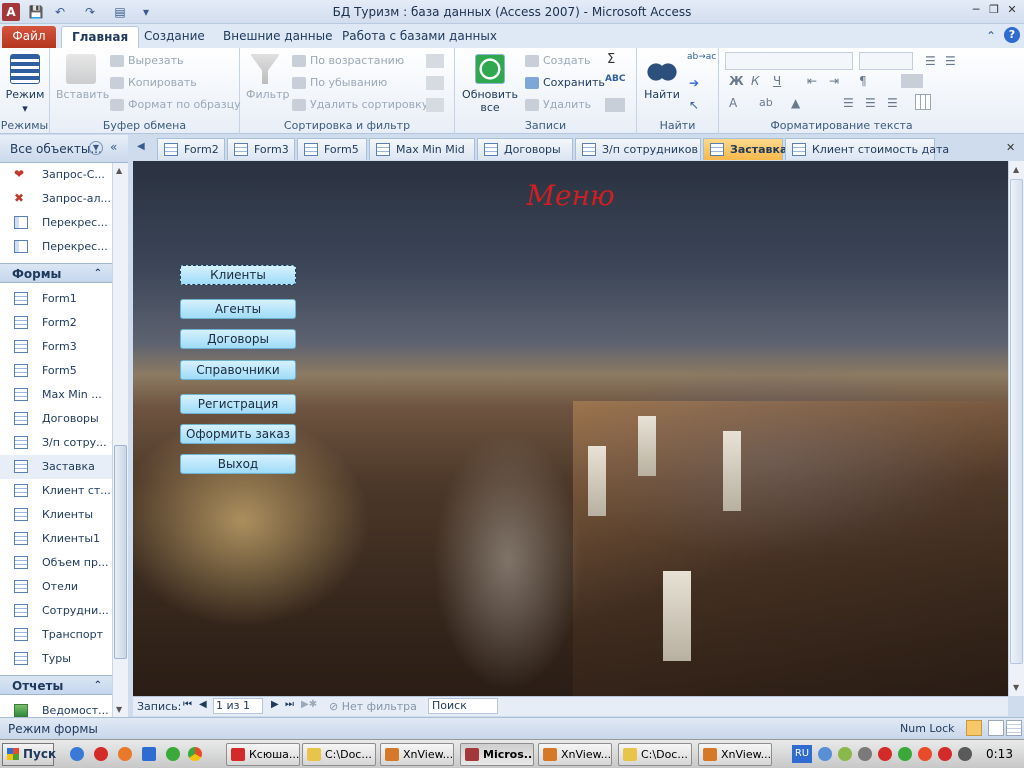 The width and height of the screenshot is (1024, 768). What do you see at coordinates (101, 754) in the screenshot?
I see `opera-icon` at bounding box center [101, 754].